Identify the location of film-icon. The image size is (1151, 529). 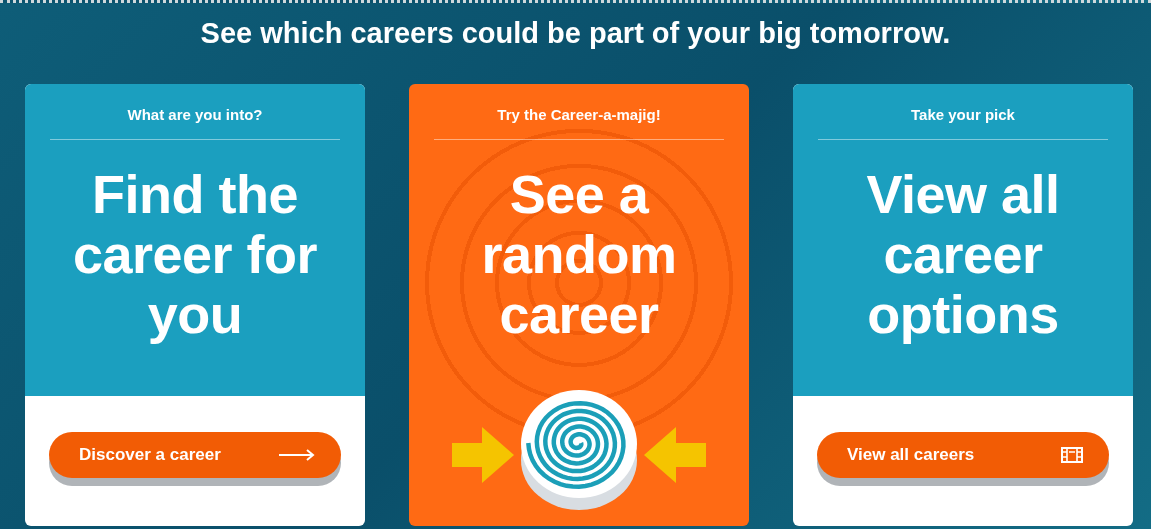
(1072, 455).